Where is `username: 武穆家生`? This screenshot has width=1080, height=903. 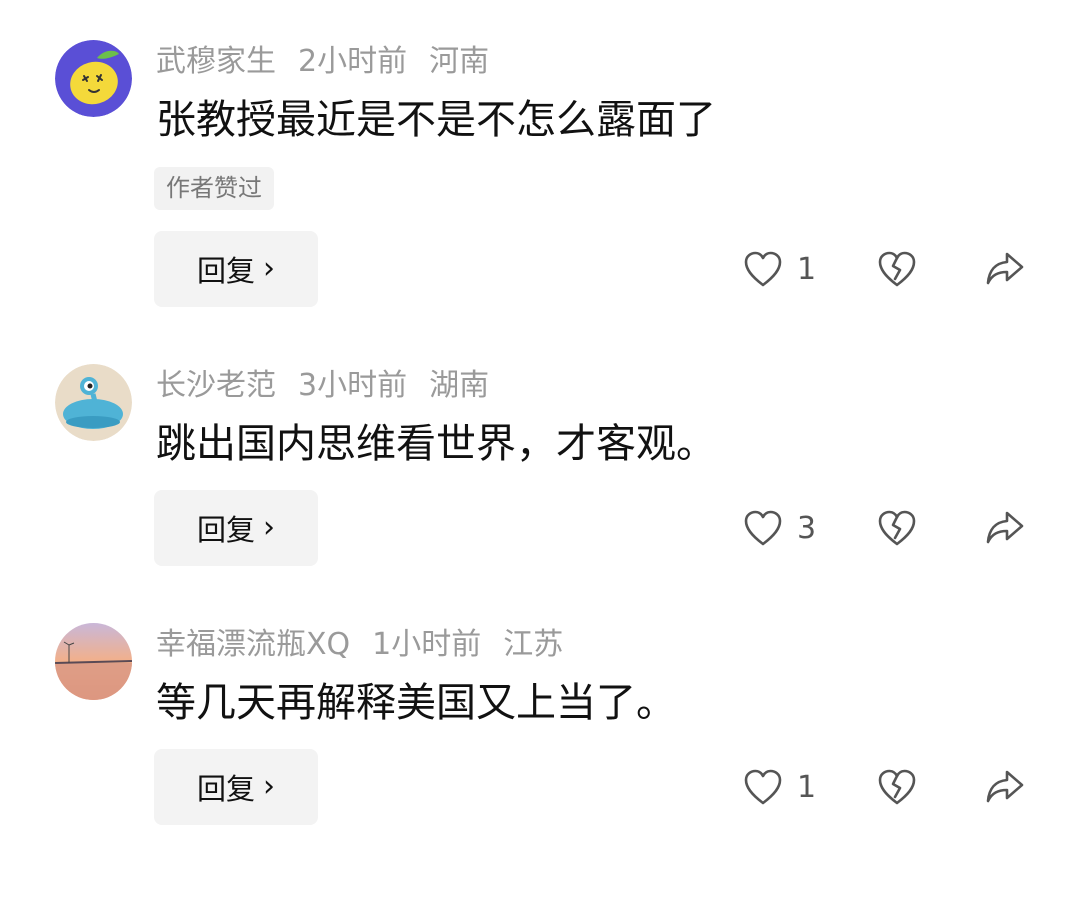
username: 武穆家生 is located at coordinates (216, 61).